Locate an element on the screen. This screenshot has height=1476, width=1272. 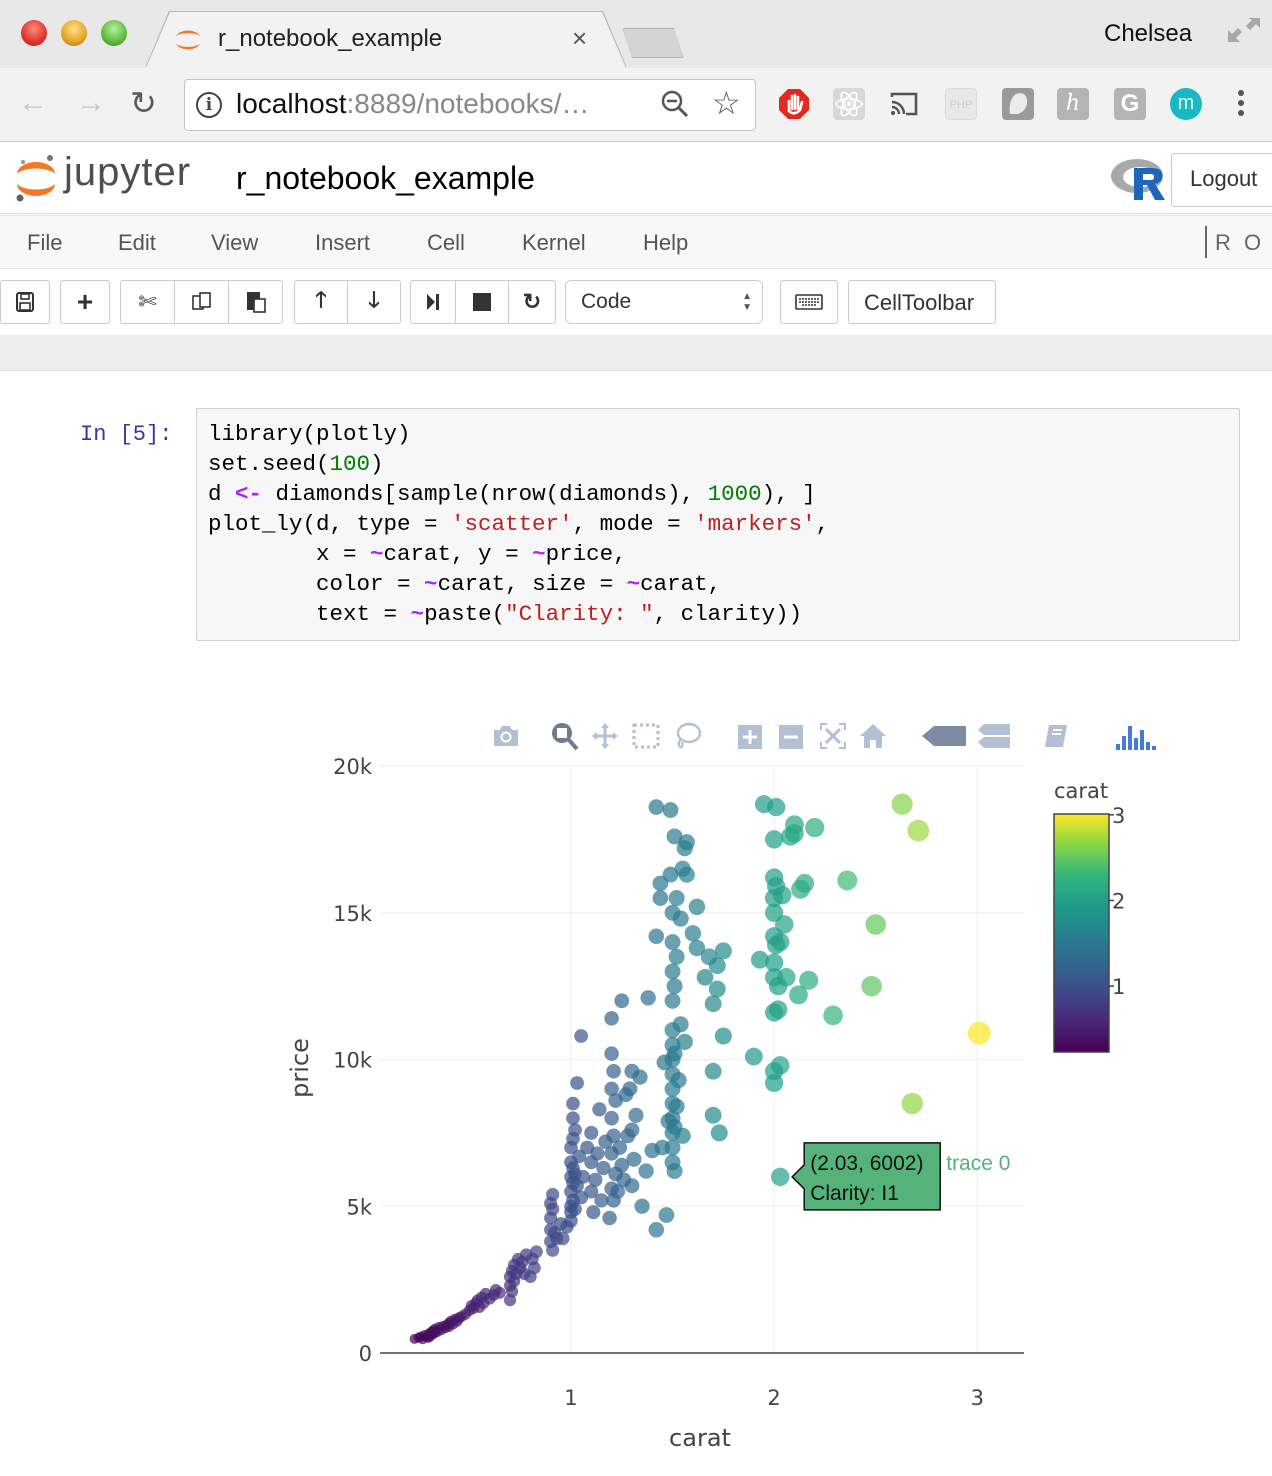
code-token: set.seed( is located at coordinates (269, 464).